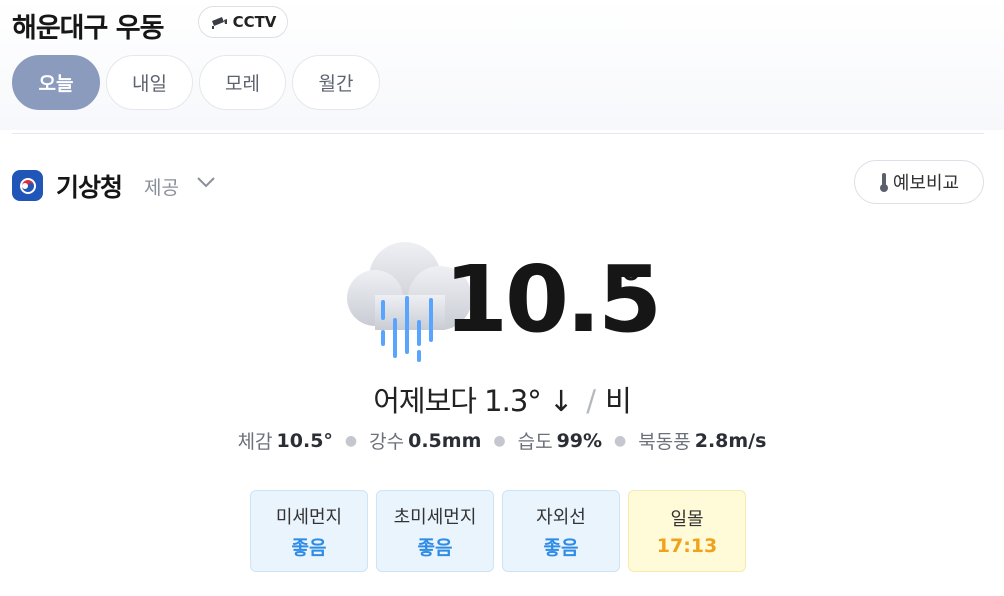  What do you see at coordinates (498, 133) in the screenshot?
I see `divider` at bounding box center [498, 133].